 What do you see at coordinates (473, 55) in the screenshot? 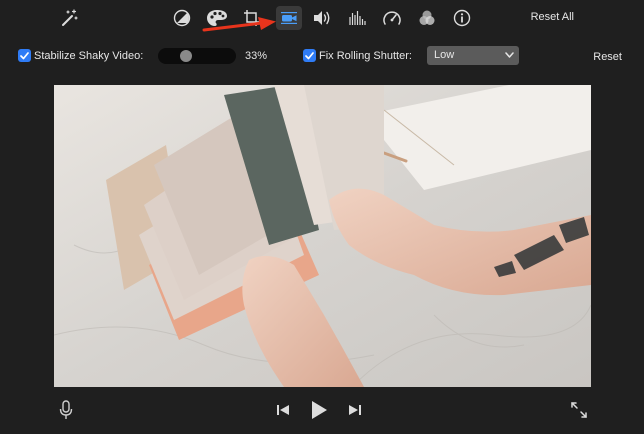
I see `rolling-shutter-select: Low` at bounding box center [473, 55].